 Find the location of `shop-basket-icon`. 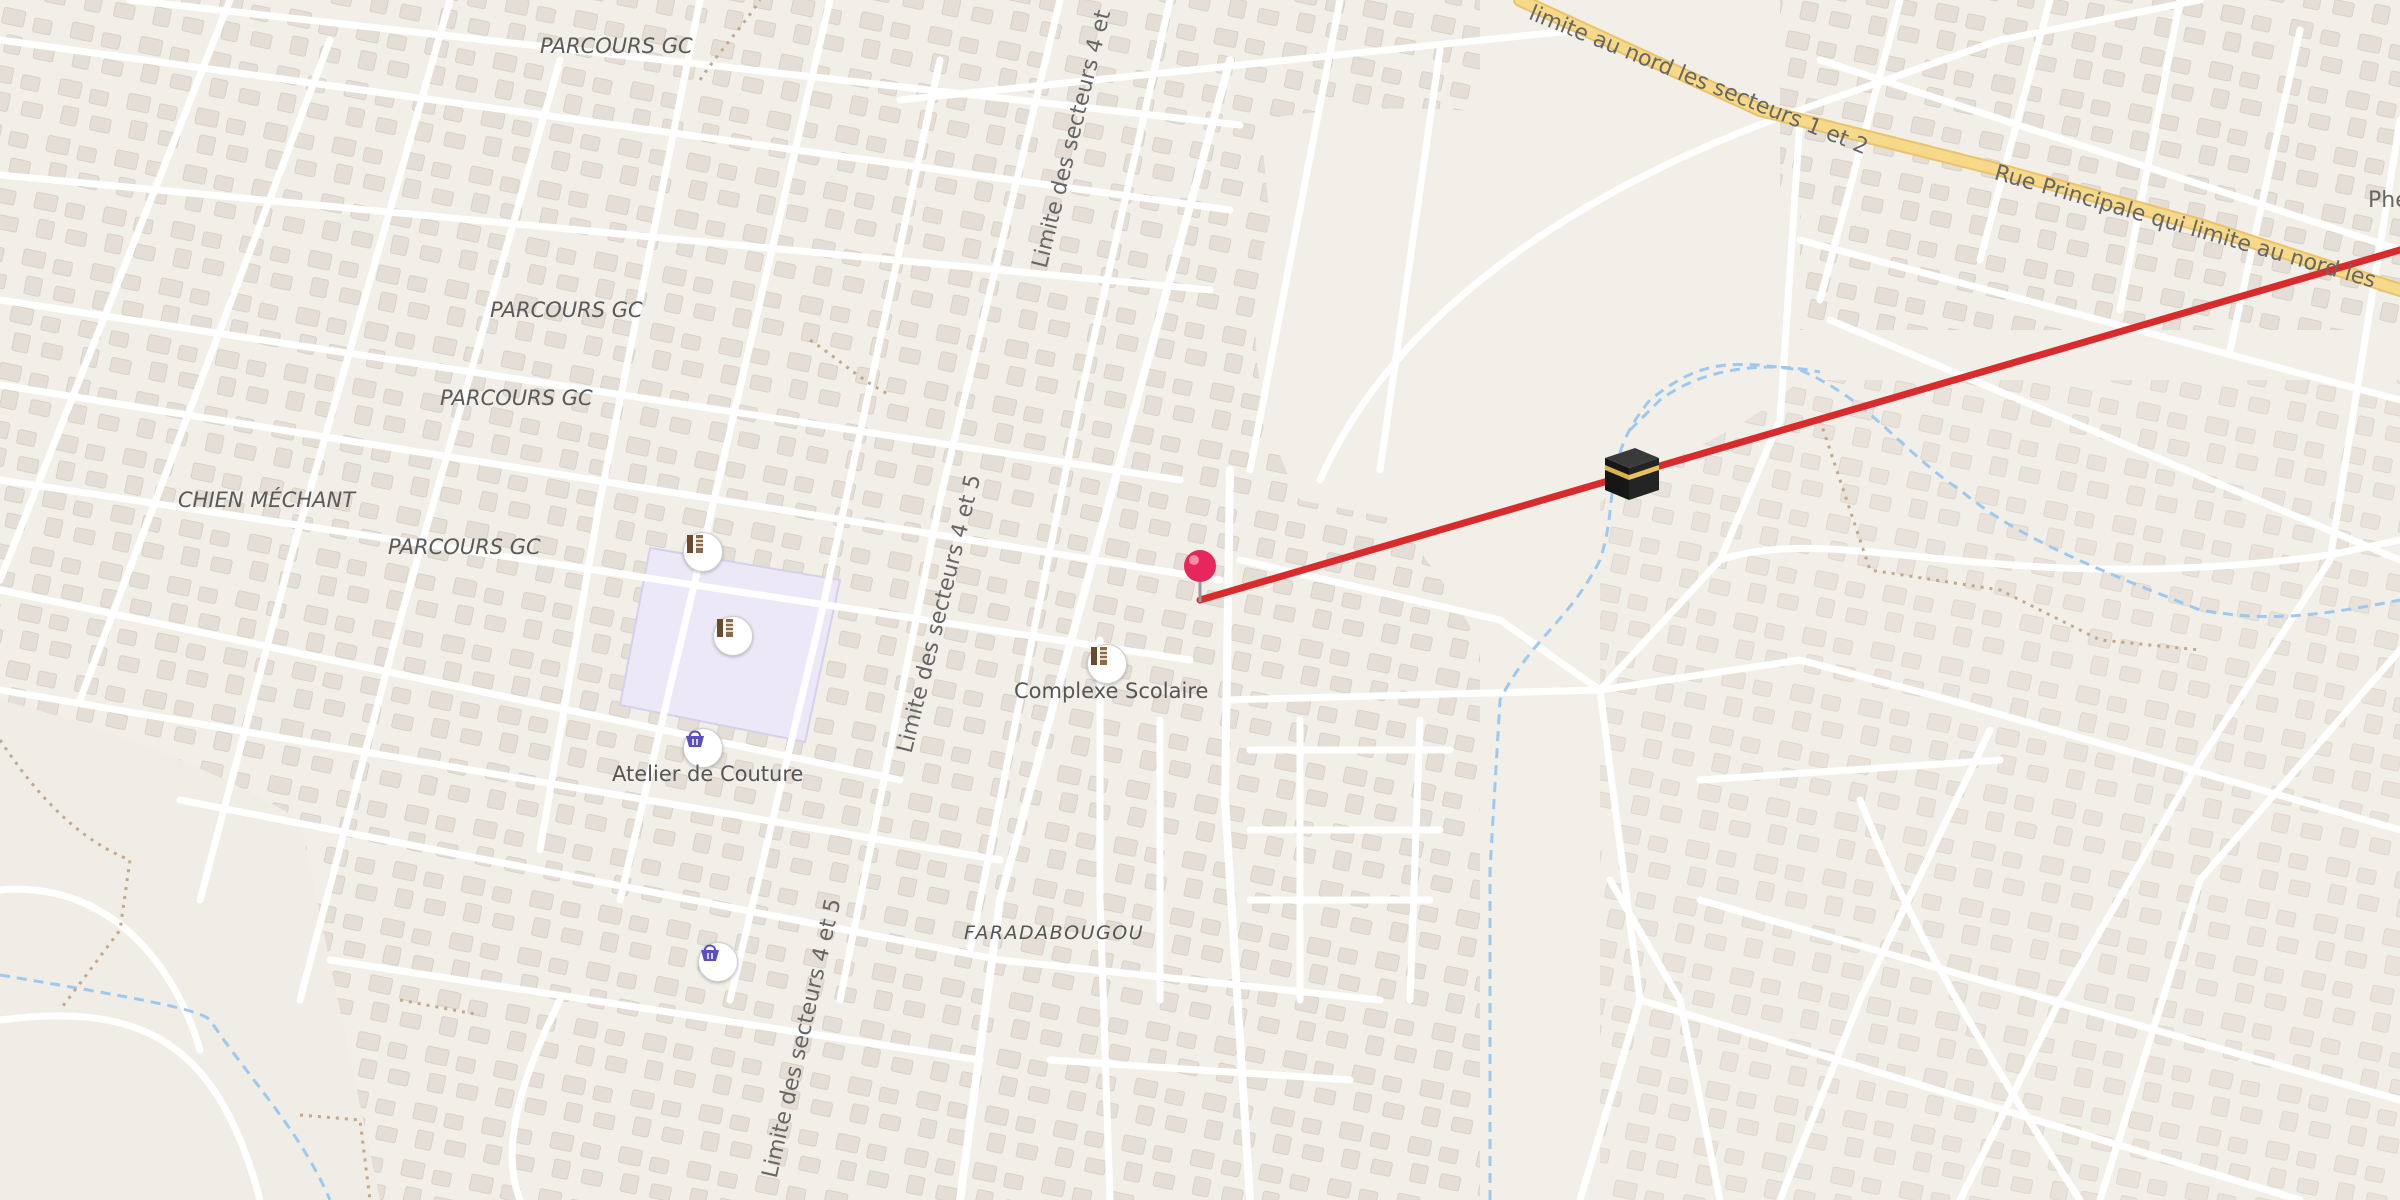

shop-basket-icon is located at coordinates (718, 962).